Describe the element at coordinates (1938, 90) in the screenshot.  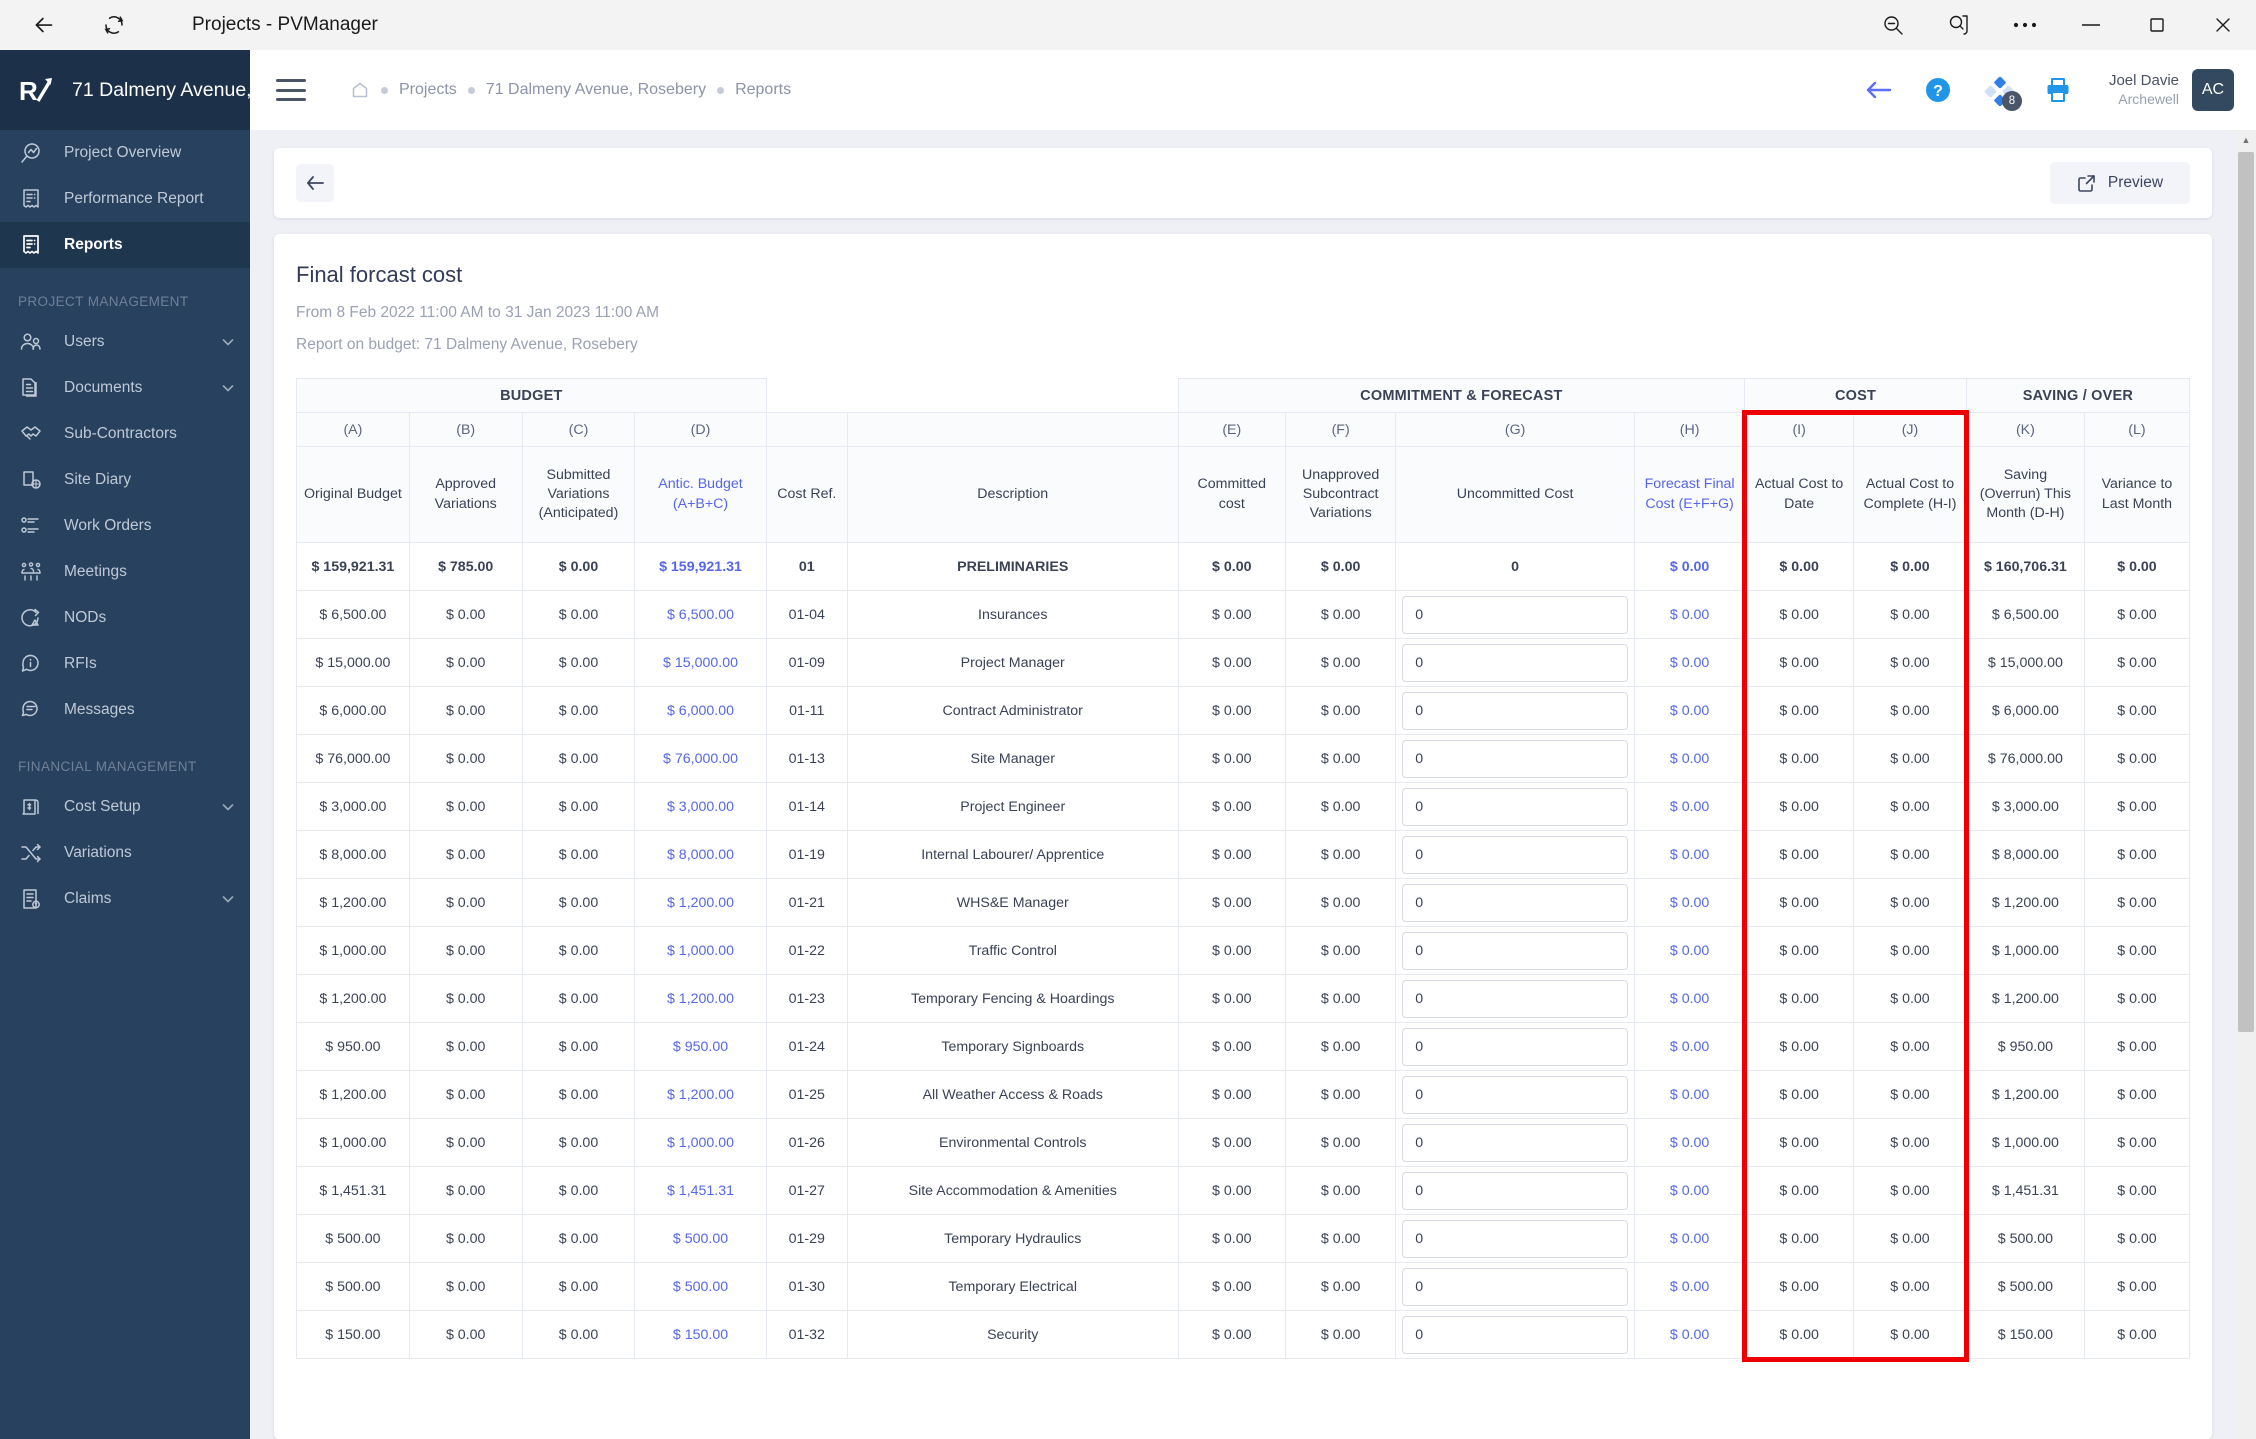
I see `help-icon: ?` at that location.